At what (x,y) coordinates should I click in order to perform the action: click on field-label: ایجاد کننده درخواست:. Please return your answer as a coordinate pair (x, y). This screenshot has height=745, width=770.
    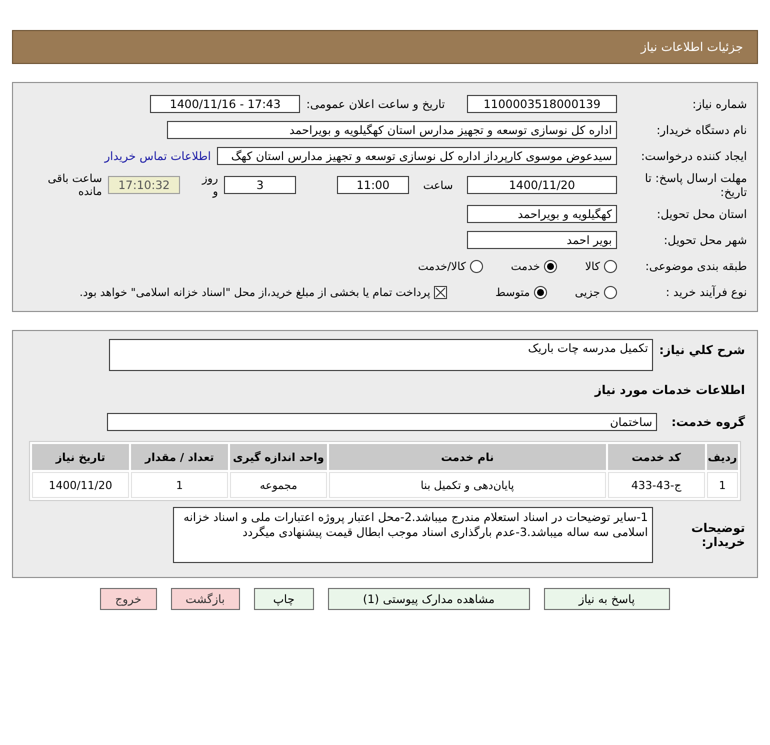
    Looking at the image, I should click on (693, 156).